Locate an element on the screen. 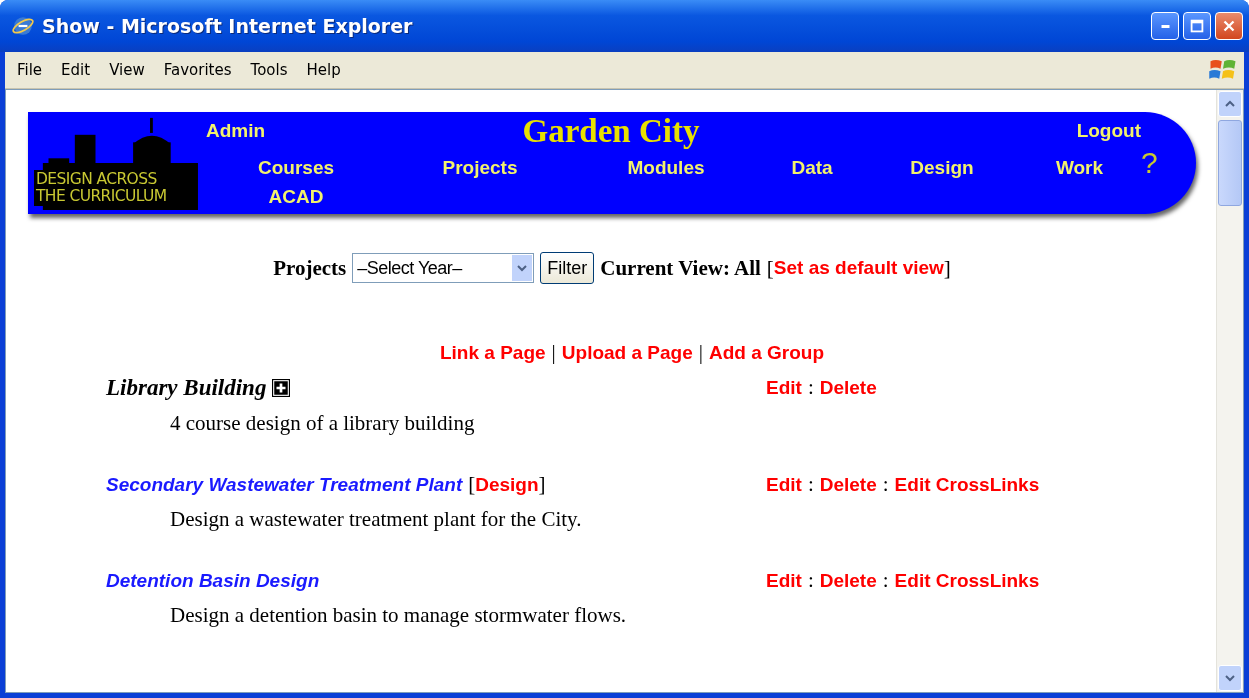 The width and height of the screenshot is (1249, 698). menu-item: File is located at coordinates (33, 70).